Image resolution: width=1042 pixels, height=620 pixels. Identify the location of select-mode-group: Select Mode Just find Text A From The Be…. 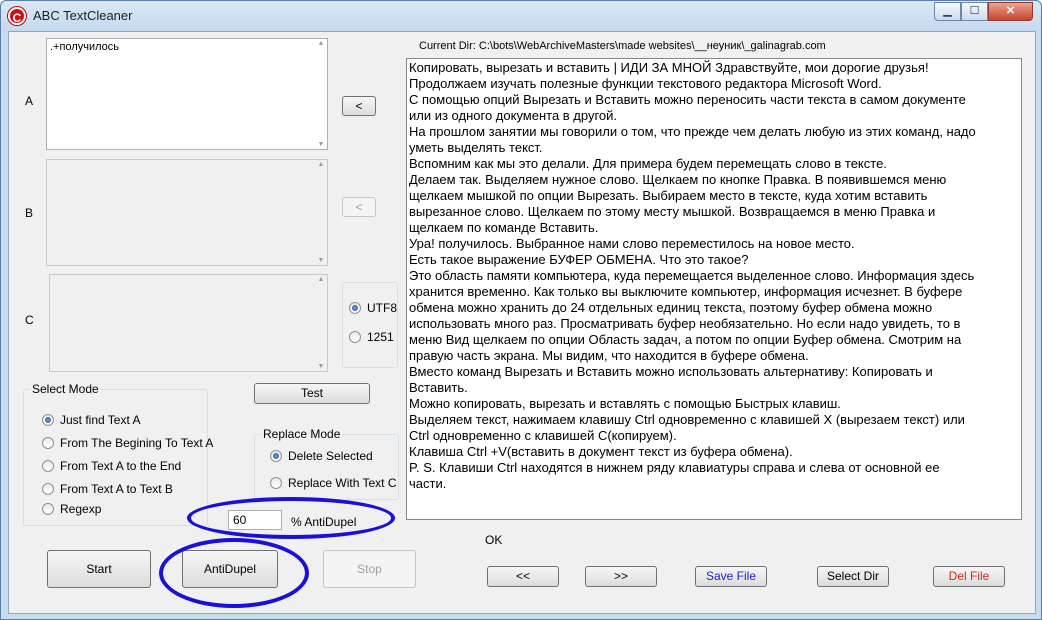
(118, 454).